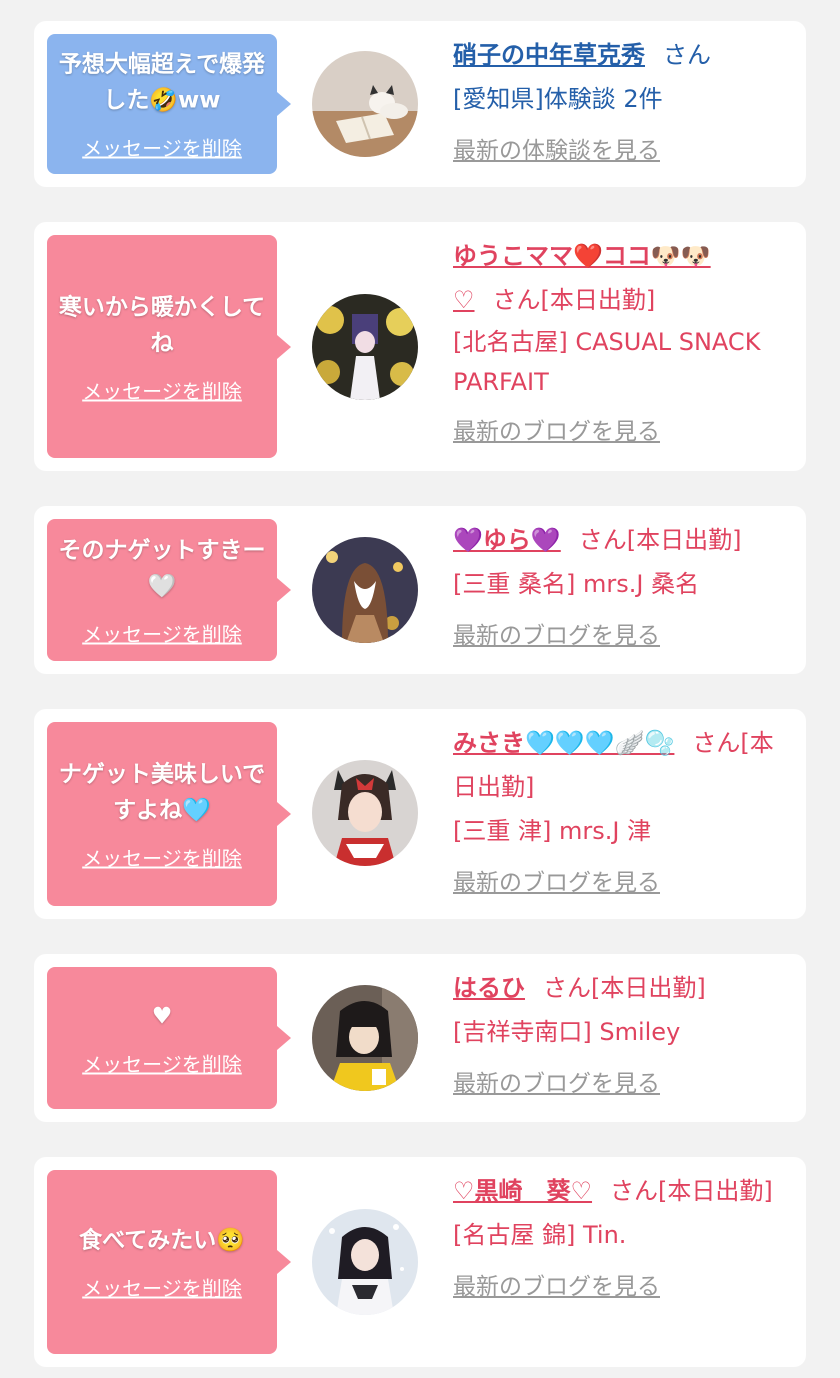 The height and width of the screenshot is (1378, 840). Describe the element at coordinates (162, 1016) in the screenshot. I see `message-text: ♥` at that location.